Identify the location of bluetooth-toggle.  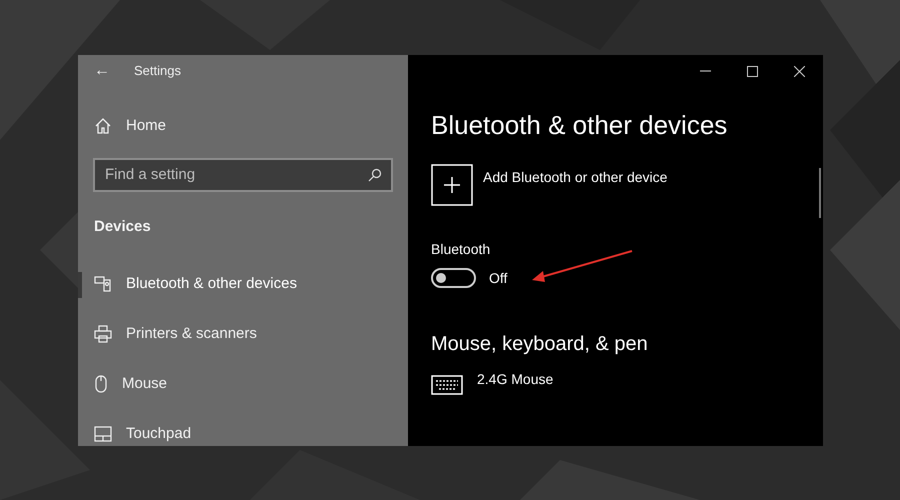
(453, 278).